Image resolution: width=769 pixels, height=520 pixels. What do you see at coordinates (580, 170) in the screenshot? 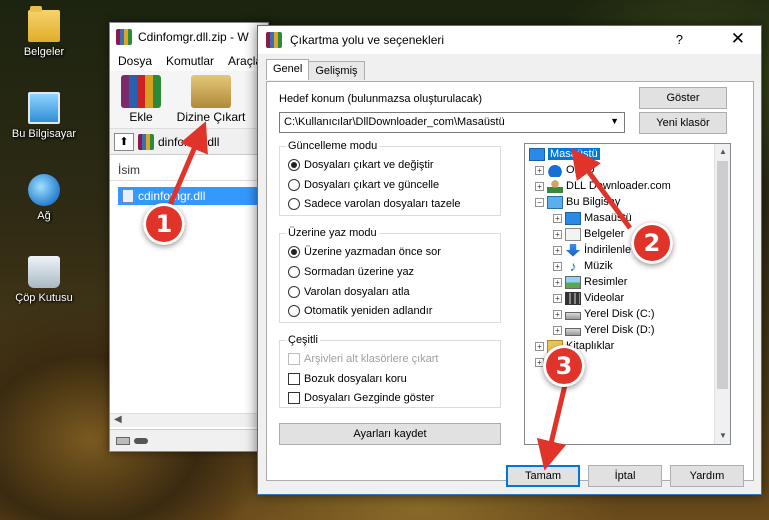
I see `tree-item-label: OneD` at bounding box center [580, 170].